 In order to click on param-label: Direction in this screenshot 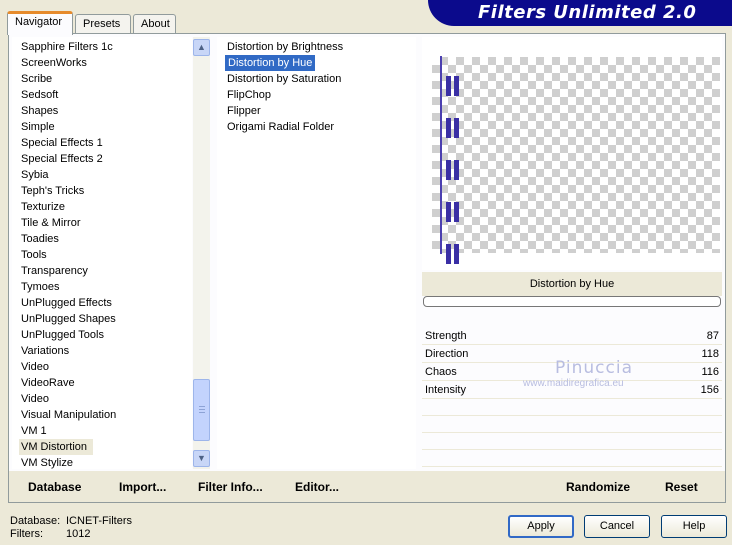, I will do `click(447, 354)`.